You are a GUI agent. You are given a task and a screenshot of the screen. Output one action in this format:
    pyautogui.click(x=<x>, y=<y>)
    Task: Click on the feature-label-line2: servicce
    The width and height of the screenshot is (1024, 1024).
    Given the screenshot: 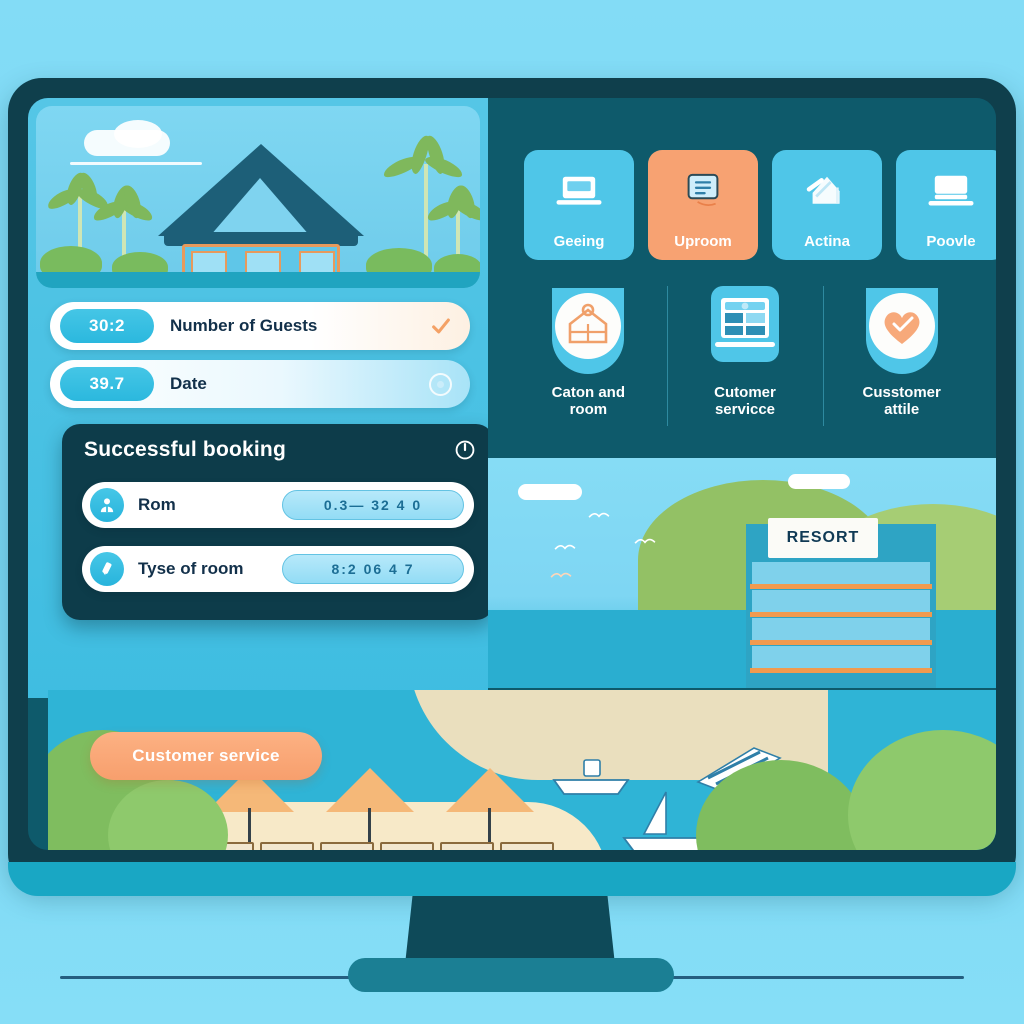 What is the action you would take?
    pyautogui.click(x=745, y=410)
    